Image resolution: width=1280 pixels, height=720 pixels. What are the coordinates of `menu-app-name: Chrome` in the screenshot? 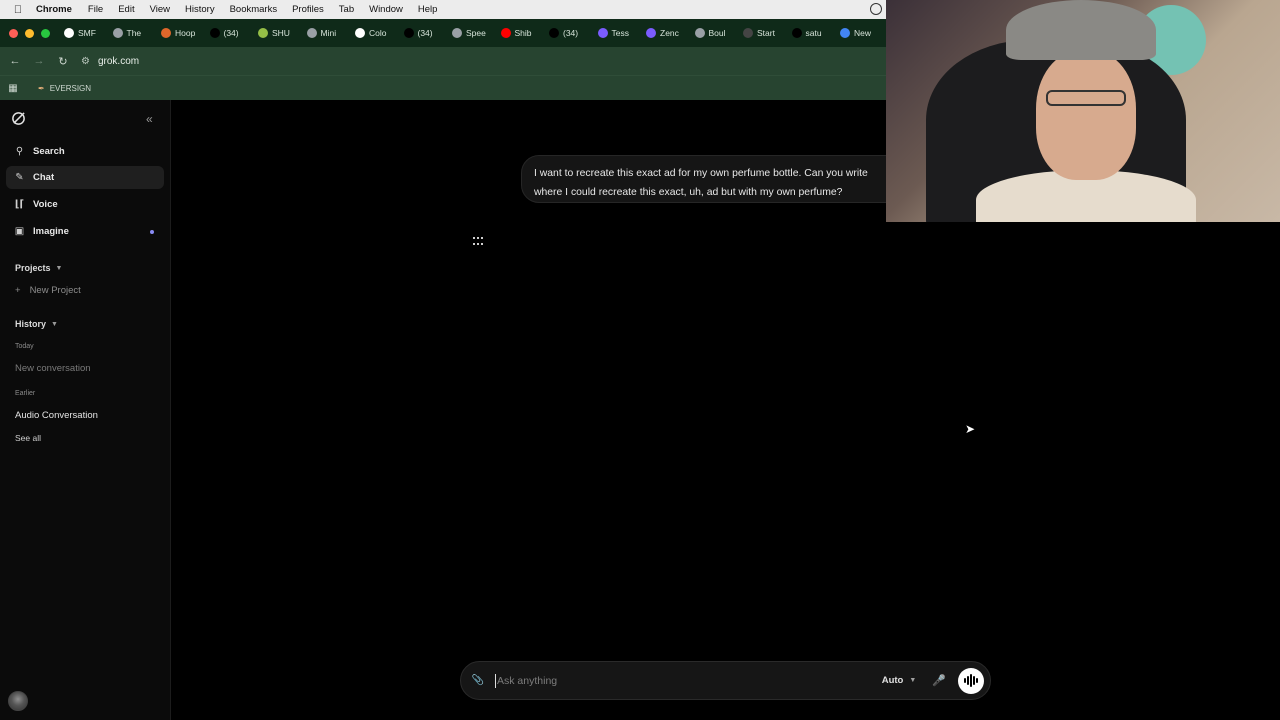 It's located at (54, 9).